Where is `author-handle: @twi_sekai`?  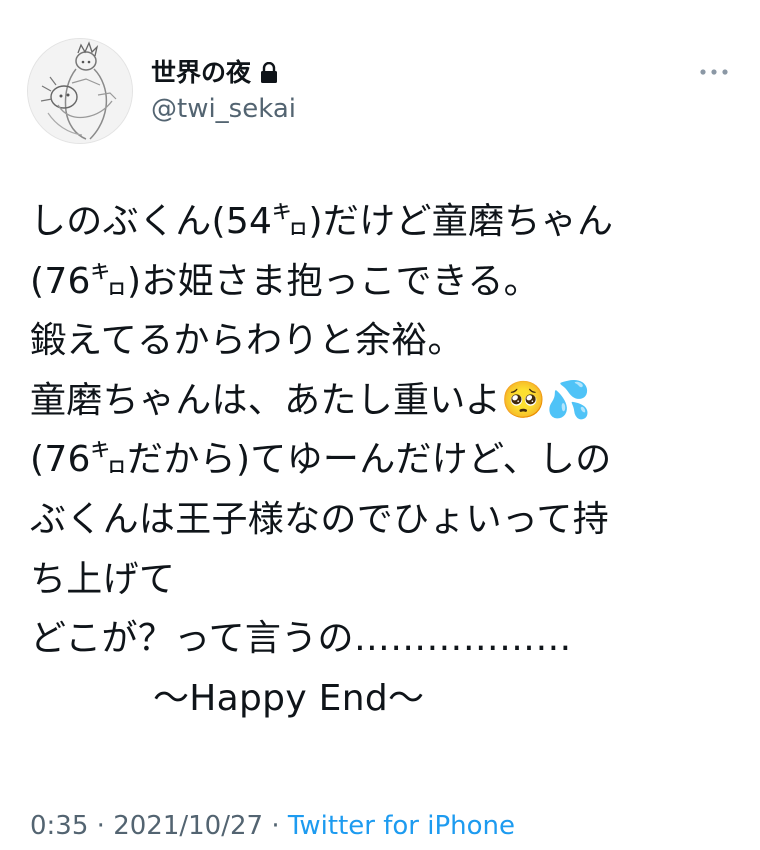
author-handle: @twi_sekai is located at coordinates (223, 109).